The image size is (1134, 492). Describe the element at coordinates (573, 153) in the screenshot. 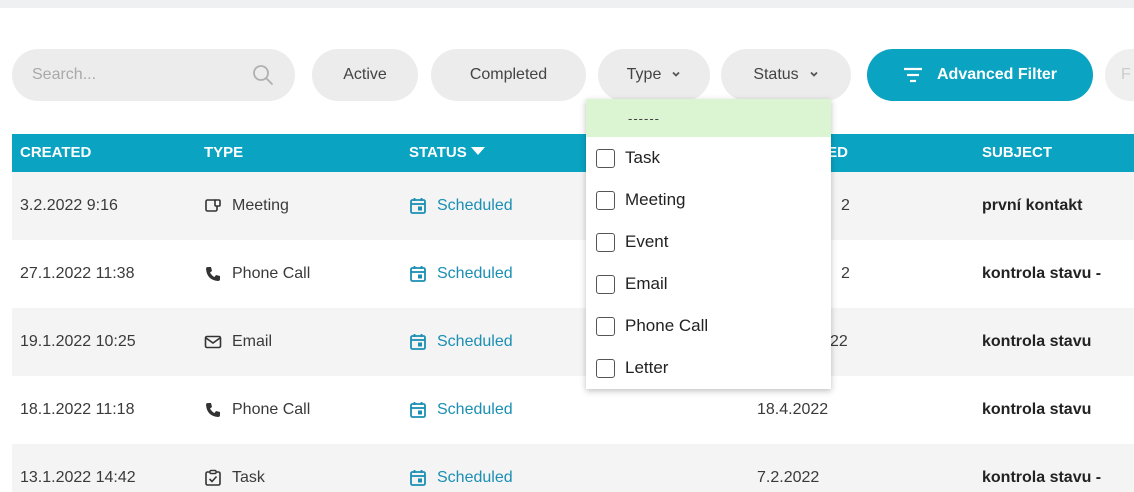

I see `table-header: CREATED TYPE STATUS LED SUBJECT` at that location.